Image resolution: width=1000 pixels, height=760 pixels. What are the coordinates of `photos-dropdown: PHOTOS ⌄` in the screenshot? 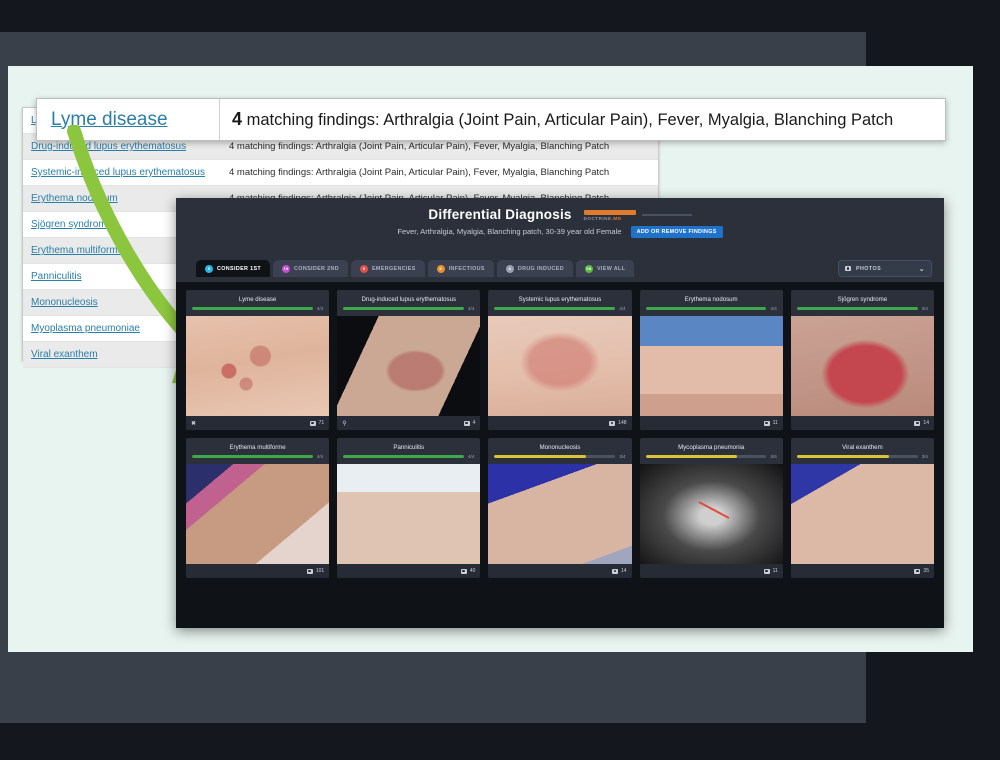 It's located at (885, 268).